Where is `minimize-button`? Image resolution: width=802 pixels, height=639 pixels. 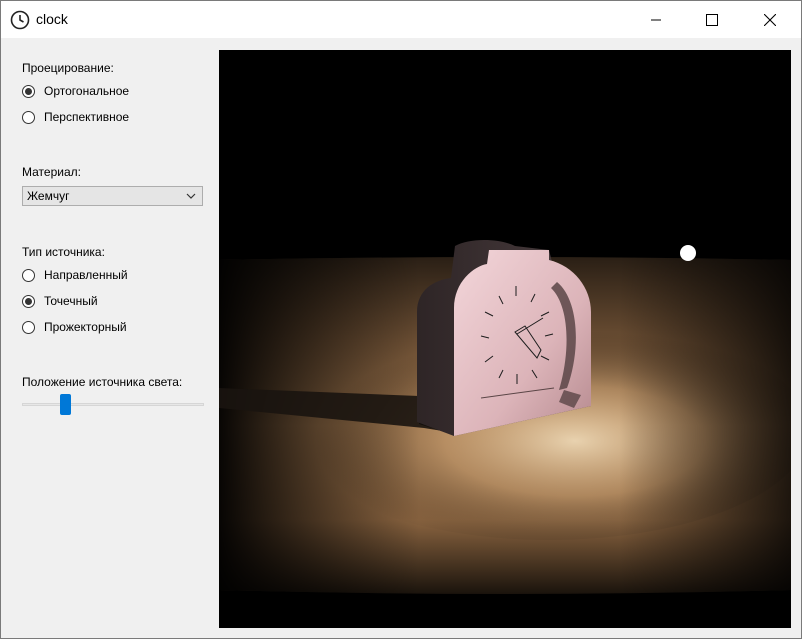
minimize-button is located at coordinates (656, 19).